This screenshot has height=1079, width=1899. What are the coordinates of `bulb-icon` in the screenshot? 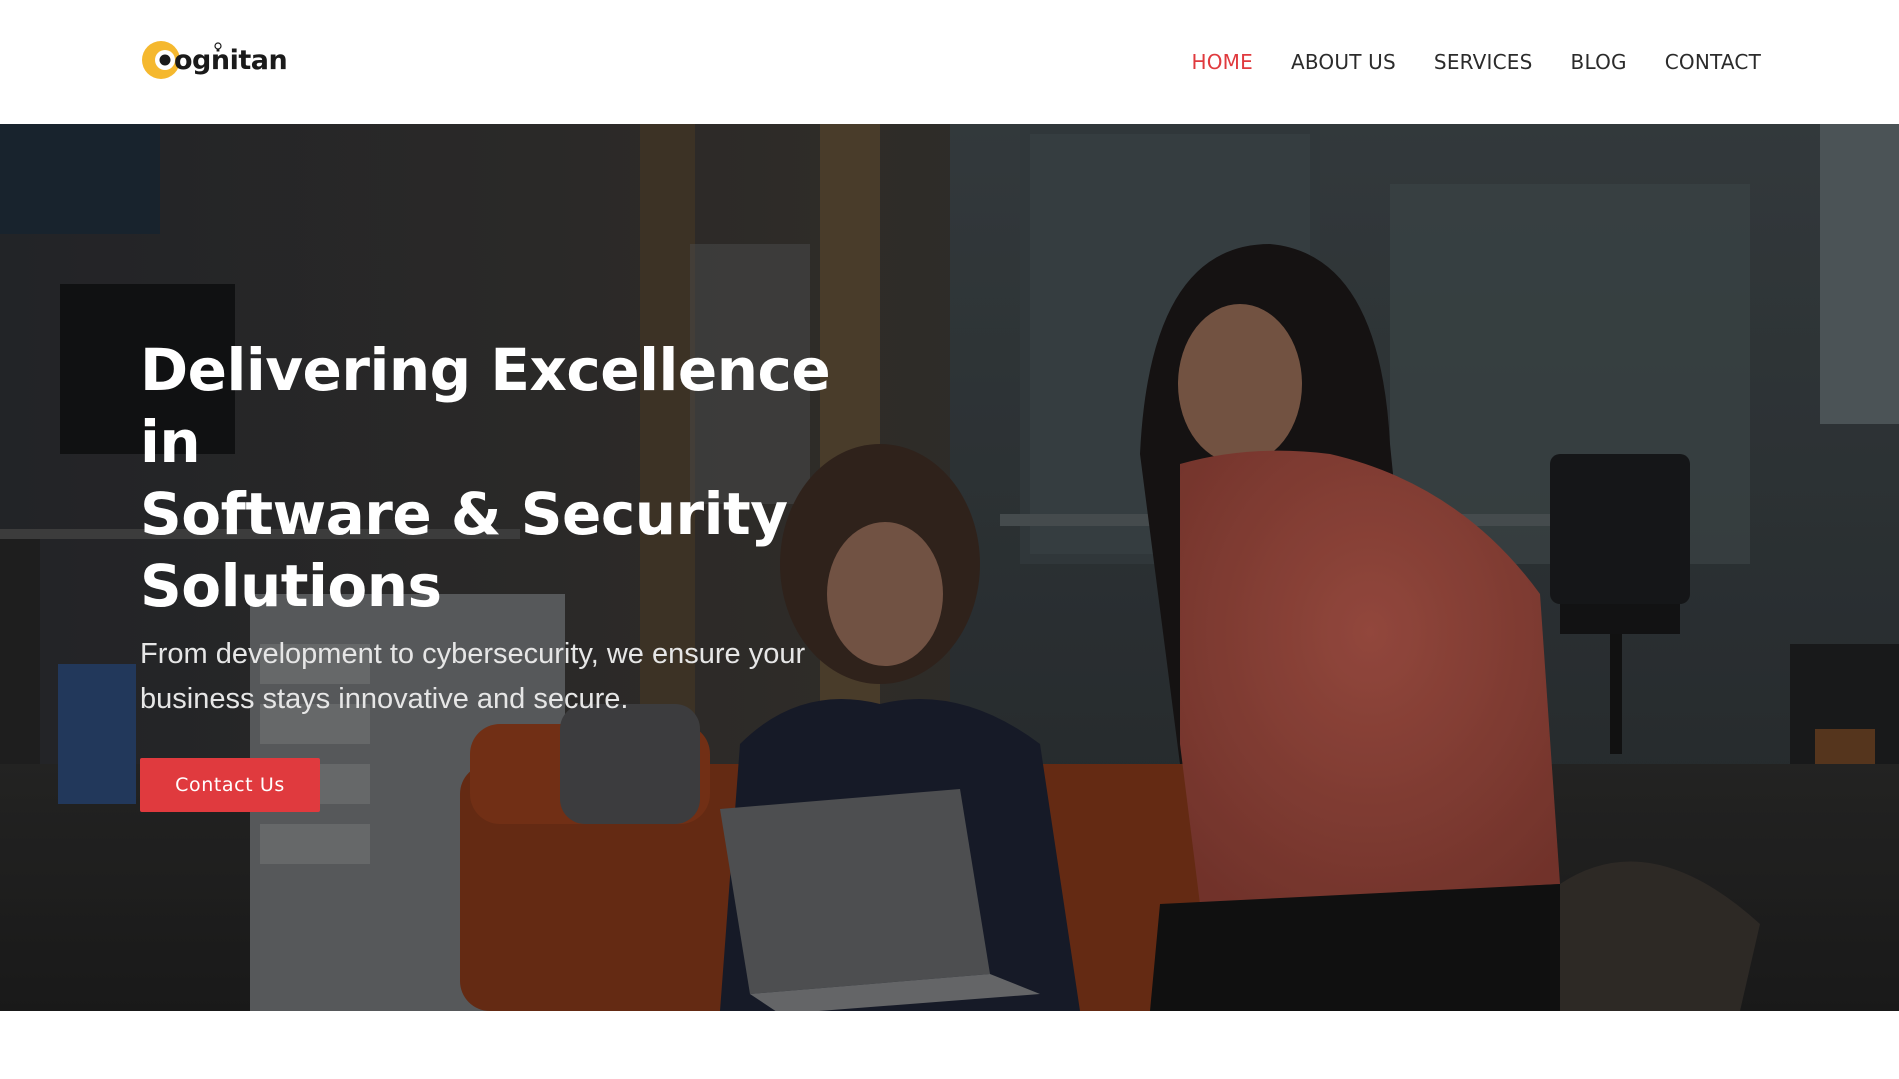 It's located at (218, 47).